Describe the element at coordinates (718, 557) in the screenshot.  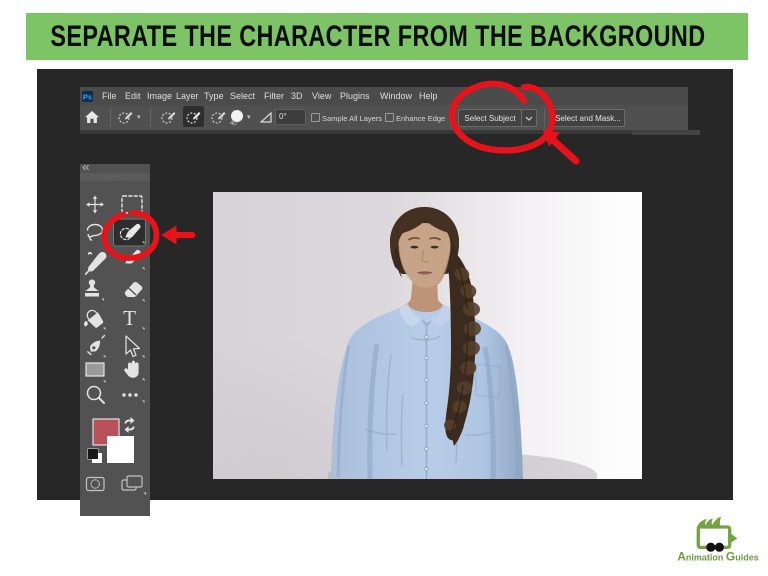
I see `svg-text: Animation Guides` at that location.